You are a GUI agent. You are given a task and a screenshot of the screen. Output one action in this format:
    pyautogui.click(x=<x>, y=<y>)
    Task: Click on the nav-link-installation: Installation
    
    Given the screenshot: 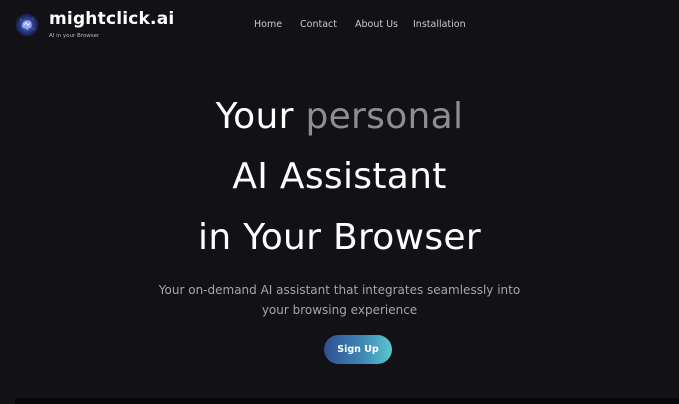 What is the action you would take?
    pyautogui.click(x=439, y=24)
    